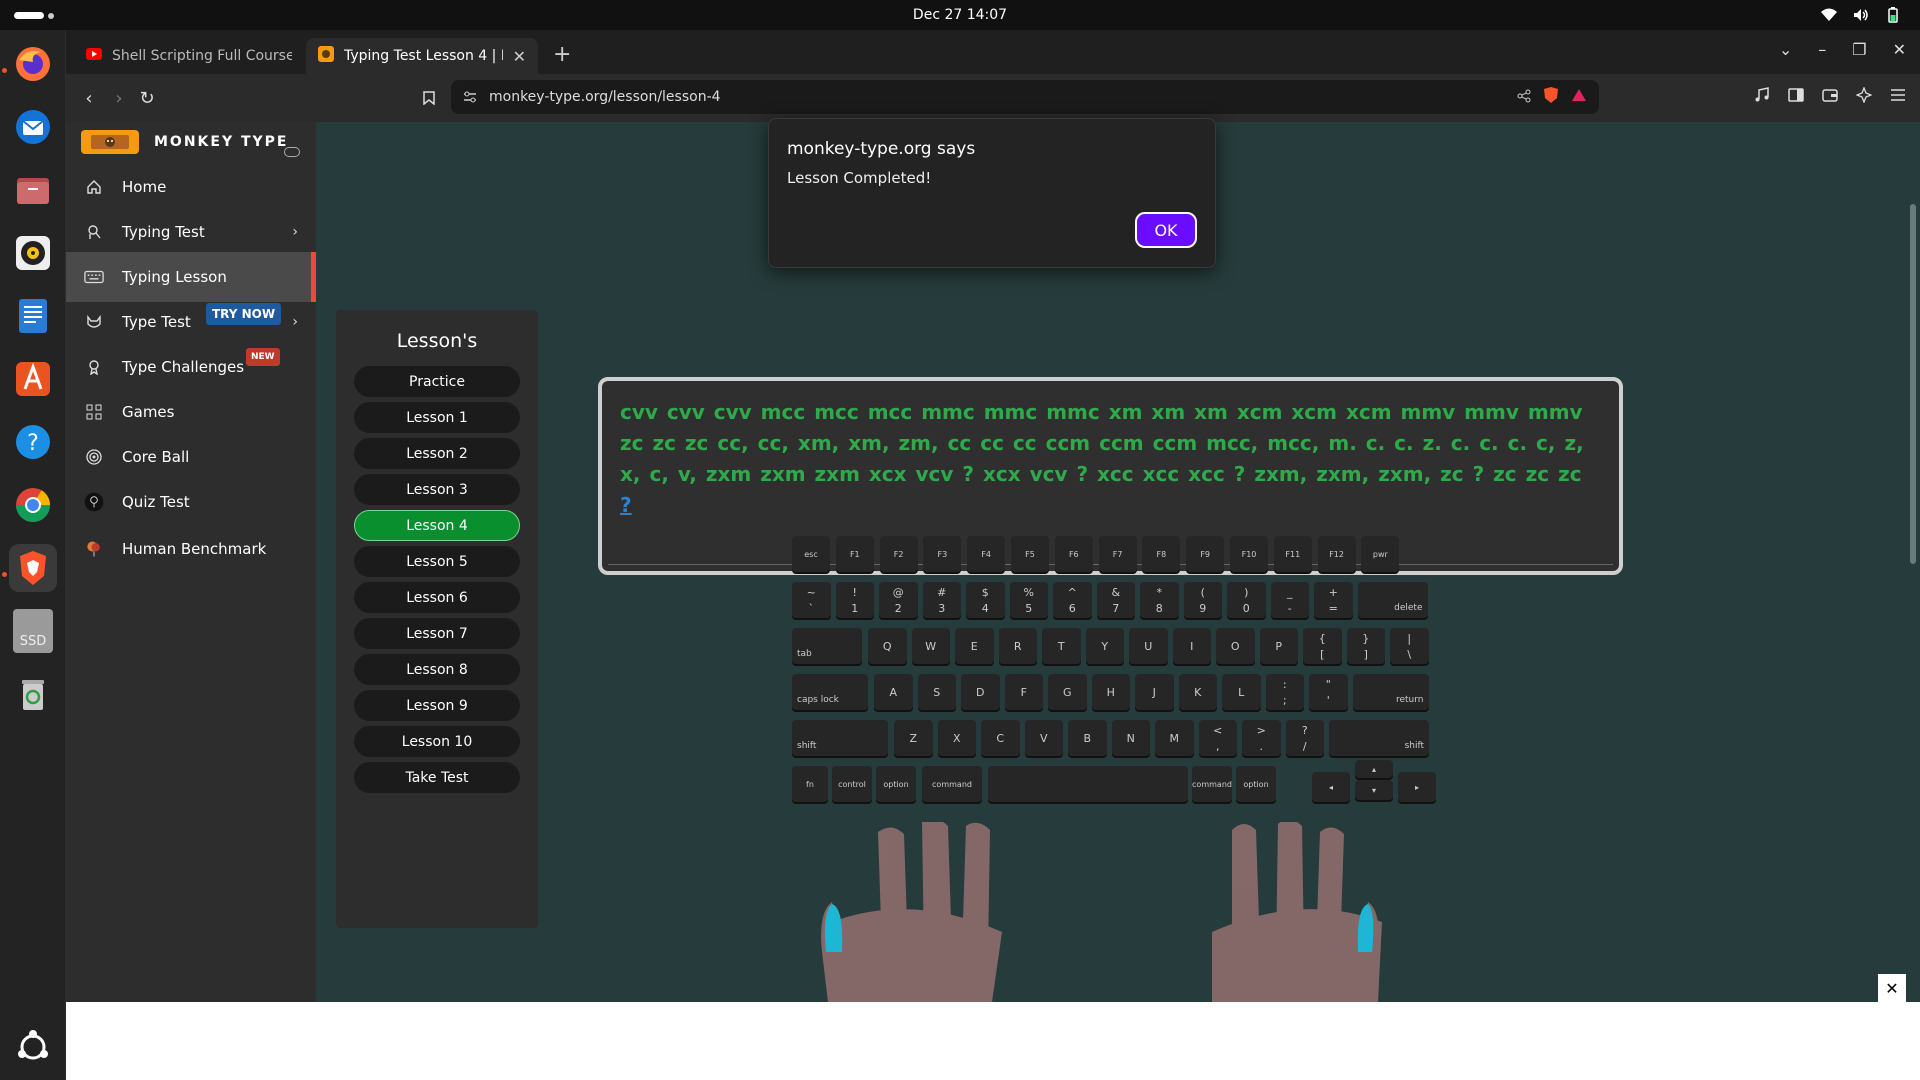 The image size is (1920, 1080). What do you see at coordinates (985, 600) in the screenshot?
I see `key-number-4: $4` at bounding box center [985, 600].